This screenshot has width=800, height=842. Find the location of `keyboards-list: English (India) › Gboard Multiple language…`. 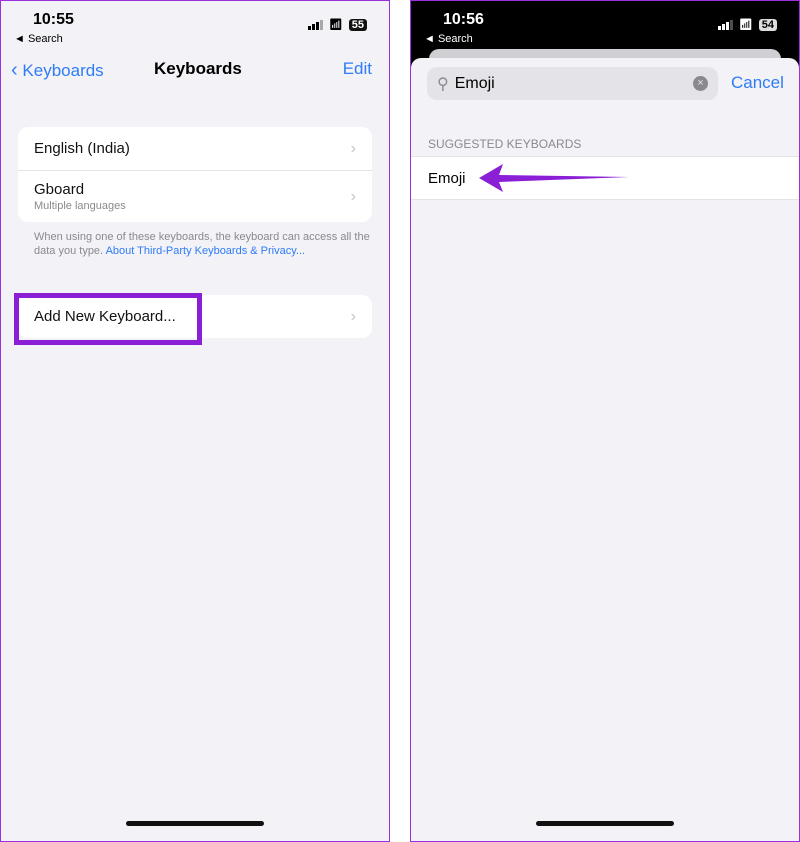

keyboards-list: English (India) › Gboard Multiple language… is located at coordinates (195, 174).